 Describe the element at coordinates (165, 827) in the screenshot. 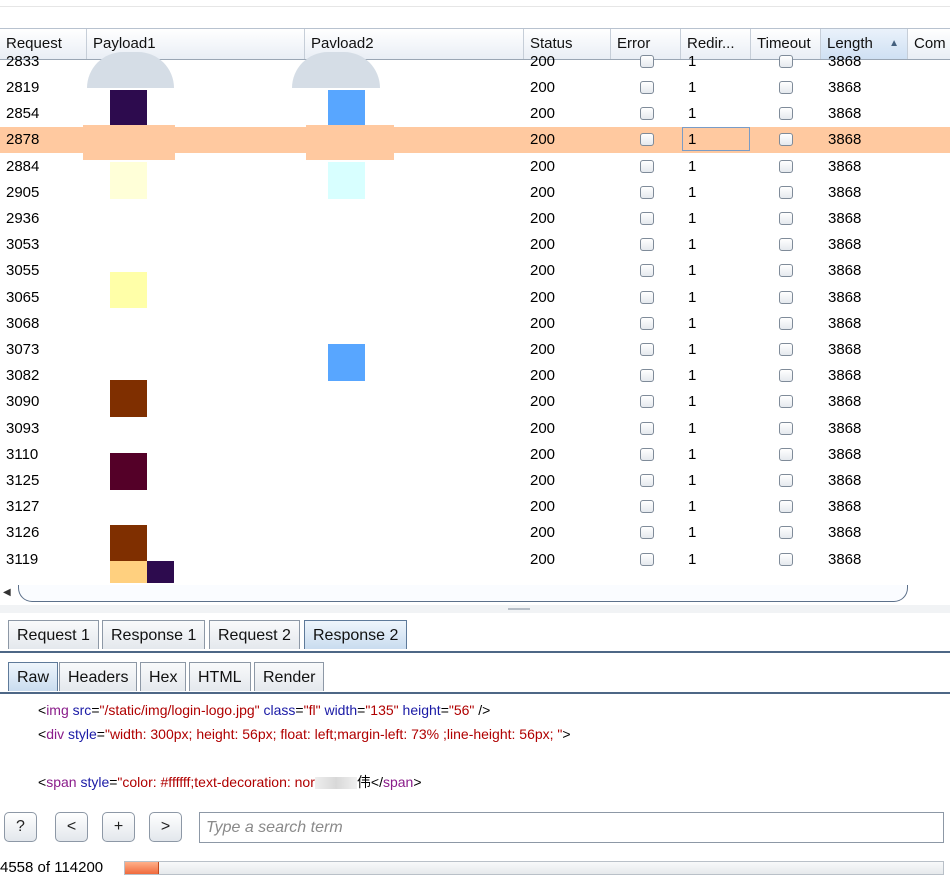

I see `next-match-button: >` at that location.